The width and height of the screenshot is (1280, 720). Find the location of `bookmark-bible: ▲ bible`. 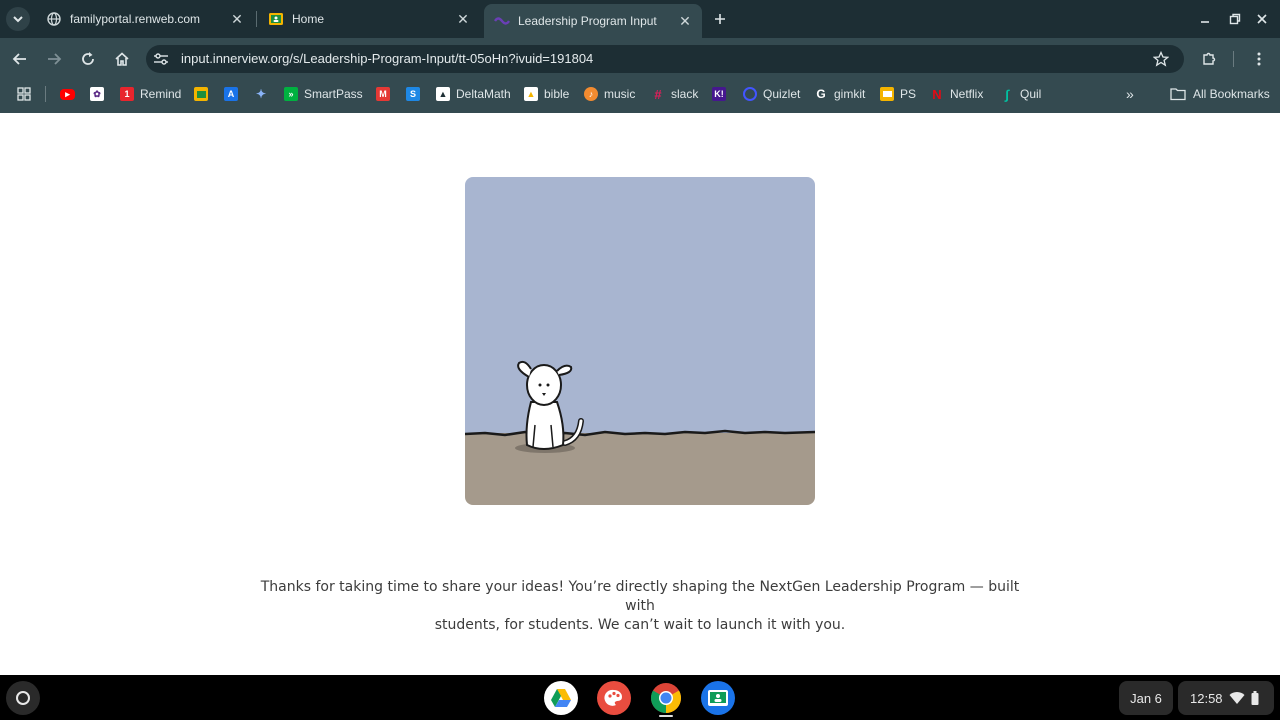

bookmark-bible: ▲ bible is located at coordinates (546, 94).